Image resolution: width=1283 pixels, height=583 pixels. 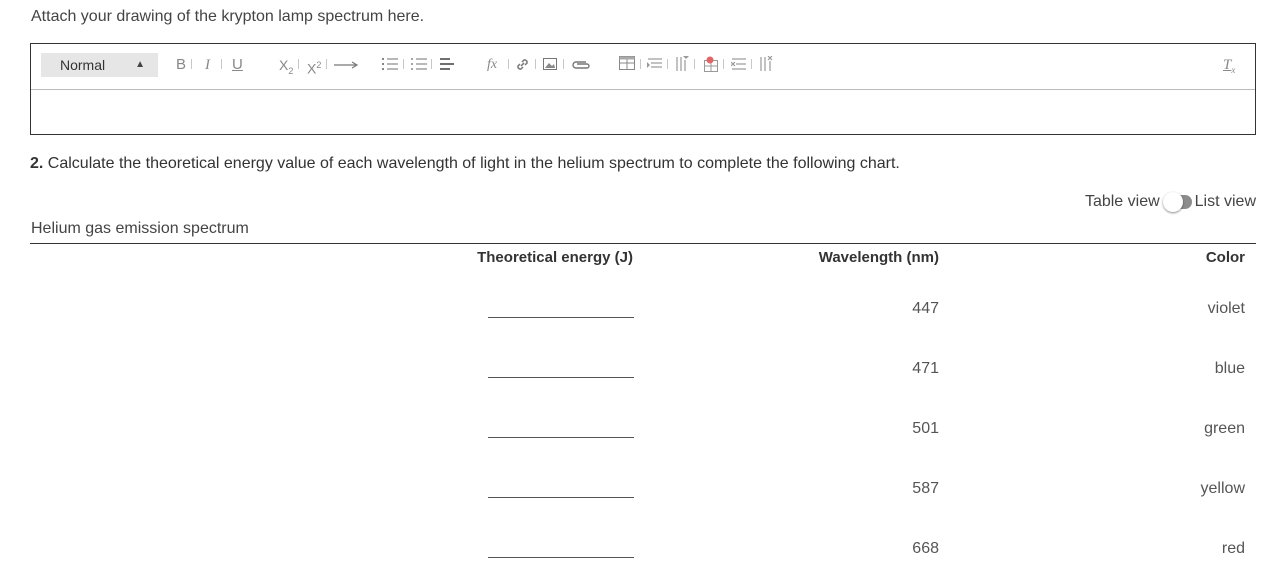 I want to click on toggle-knob, so click(x=1172, y=202).